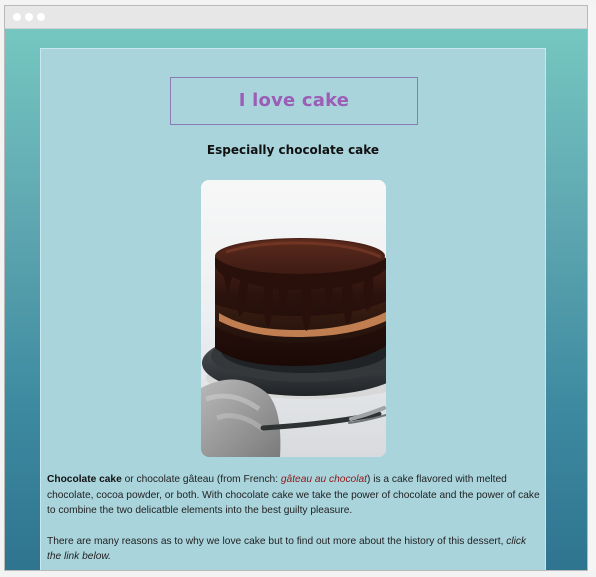 The height and width of the screenshot is (577, 596). Describe the element at coordinates (592, 288) in the screenshot. I see `page-edge` at that location.